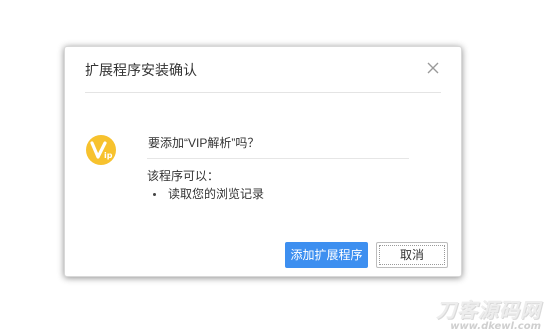 The width and height of the screenshot is (547, 335). What do you see at coordinates (101, 150) in the screenshot?
I see `vip-extension-icon: ip` at bounding box center [101, 150].